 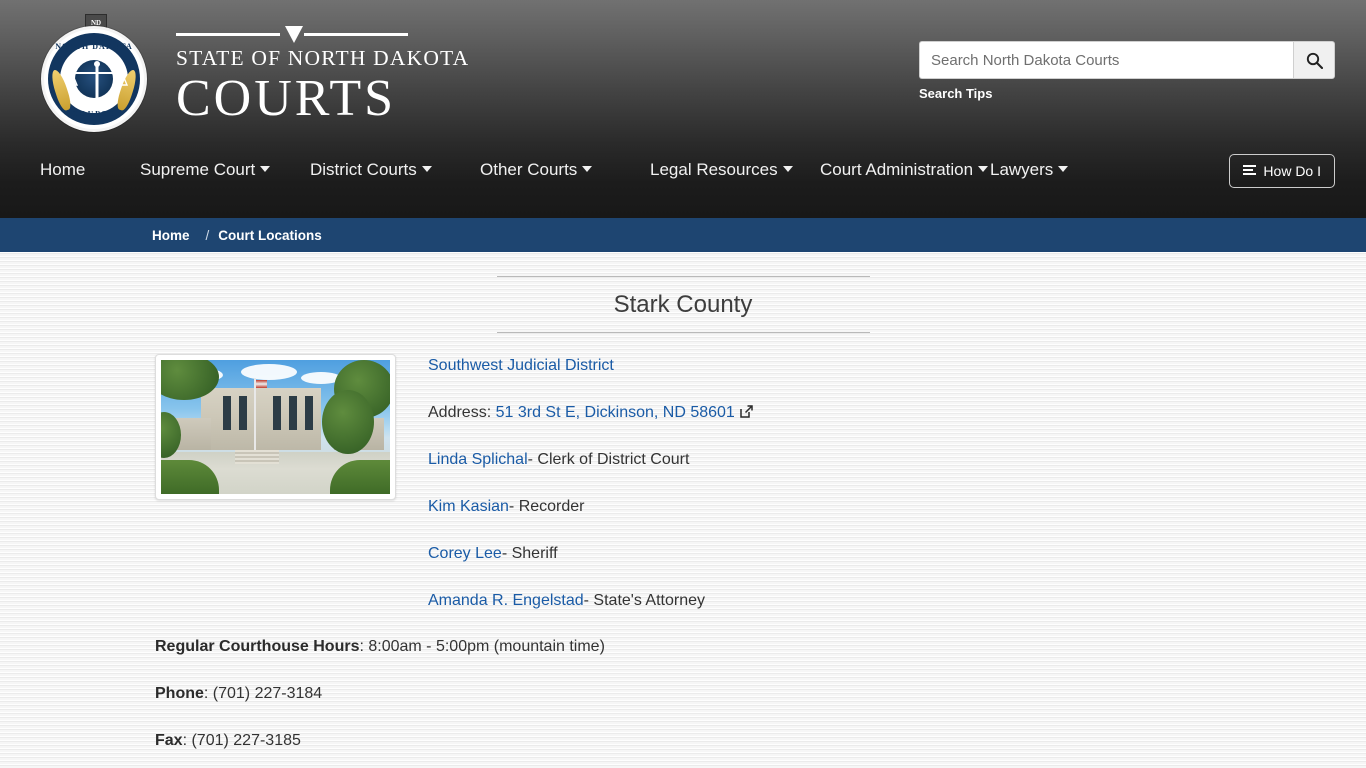 I want to click on states-attorney-role: - State's Attorney, so click(x=644, y=600).